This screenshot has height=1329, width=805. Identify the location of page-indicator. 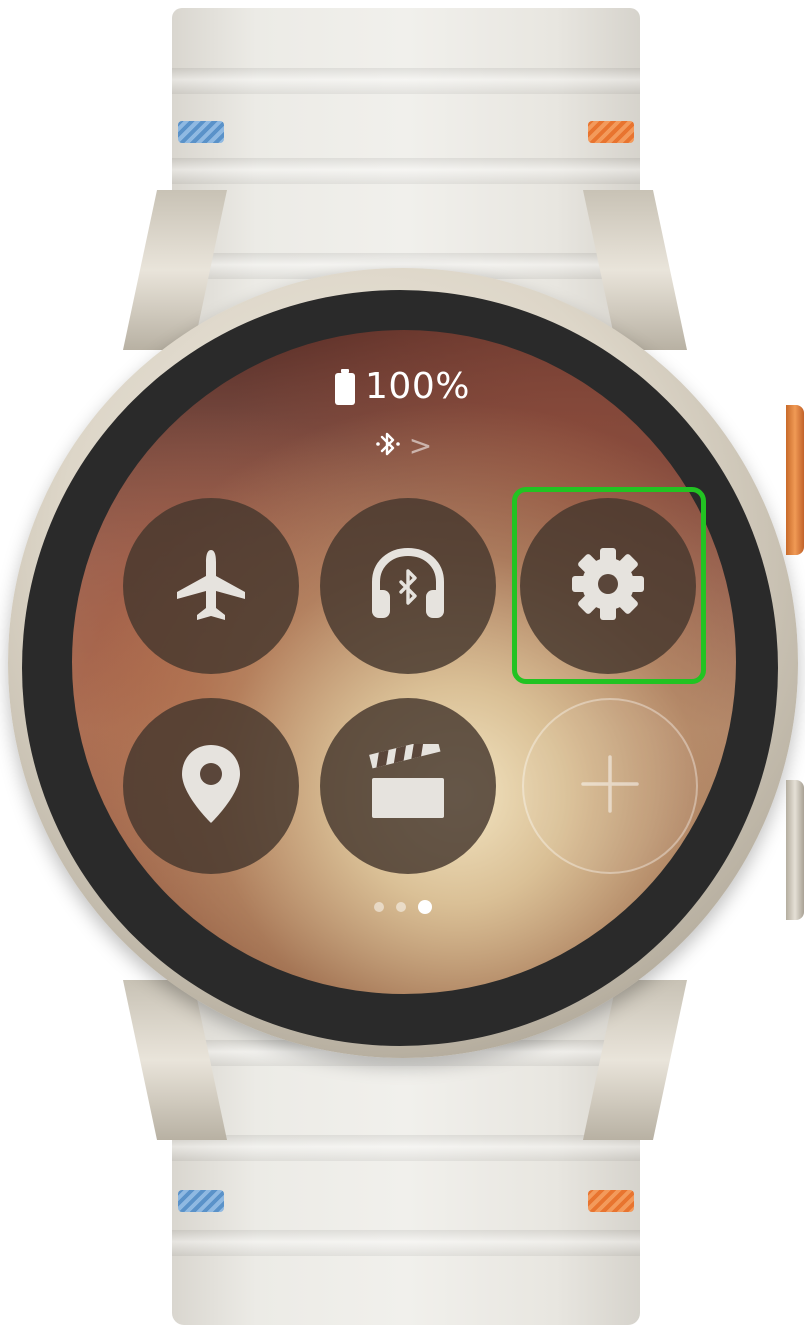
(402, 907).